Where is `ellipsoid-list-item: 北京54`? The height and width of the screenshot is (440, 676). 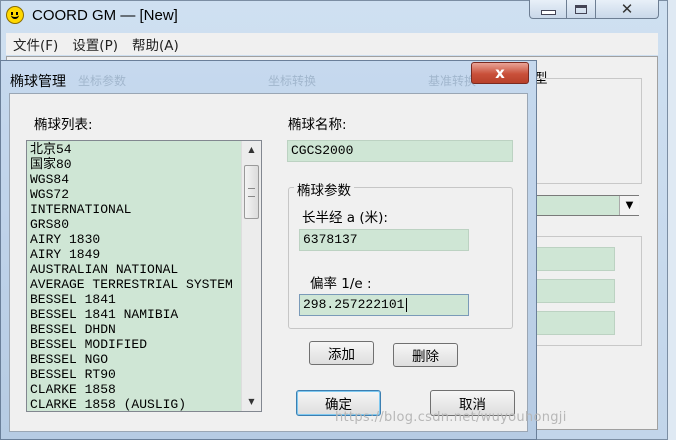
ellipsoid-list-item: 北京54 is located at coordinates (136, 149).